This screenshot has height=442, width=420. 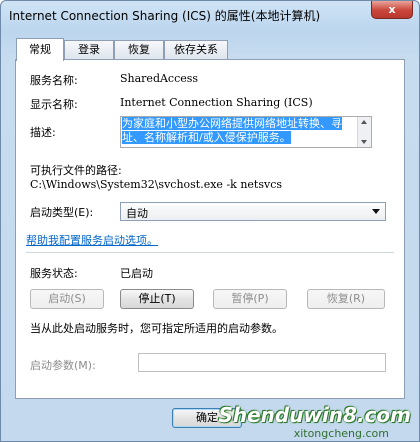 What do you see at coordinates (341, 433) in the screenshot?
I see `watermark-subtext: xitongcheng.com` at bounding box center [341, 433].